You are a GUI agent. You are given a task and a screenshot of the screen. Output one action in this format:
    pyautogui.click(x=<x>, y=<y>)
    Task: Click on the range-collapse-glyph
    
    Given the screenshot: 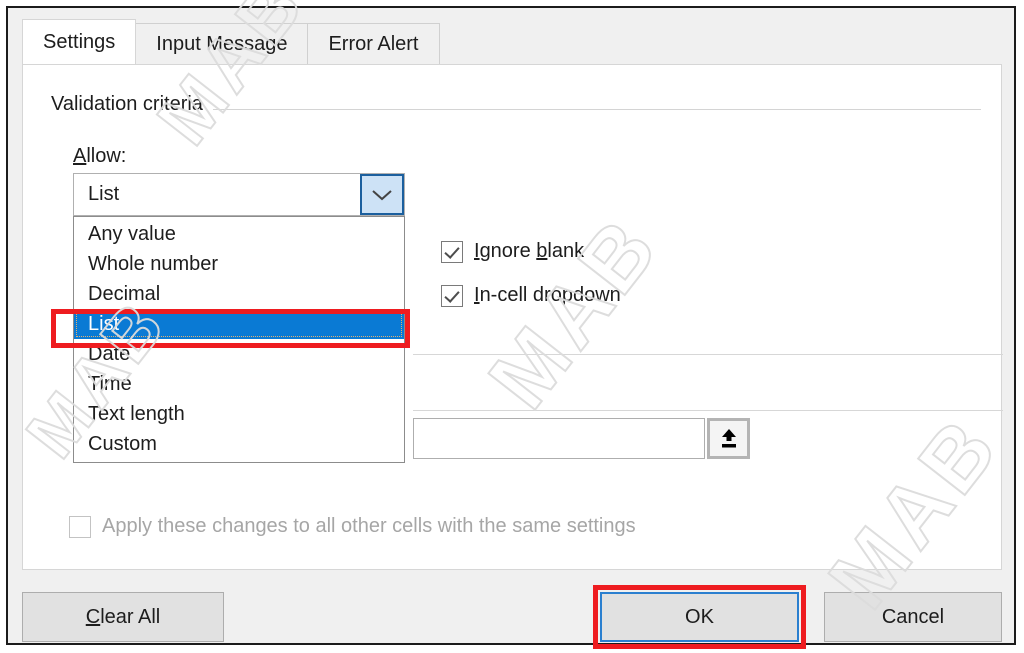 What is the action you would take?
    pyautogui.click(x=728, y=437)
    